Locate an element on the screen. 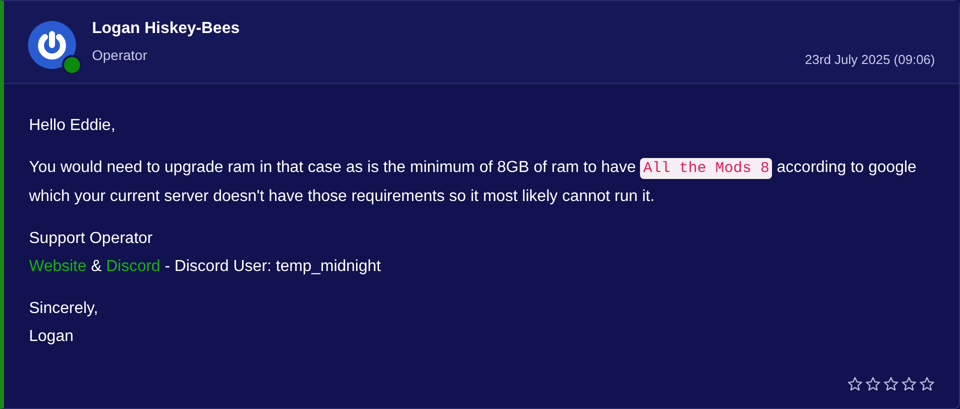 The height and width of the screenshot is (409, 960). signature-link: Website is located at coordinates (58, 266).